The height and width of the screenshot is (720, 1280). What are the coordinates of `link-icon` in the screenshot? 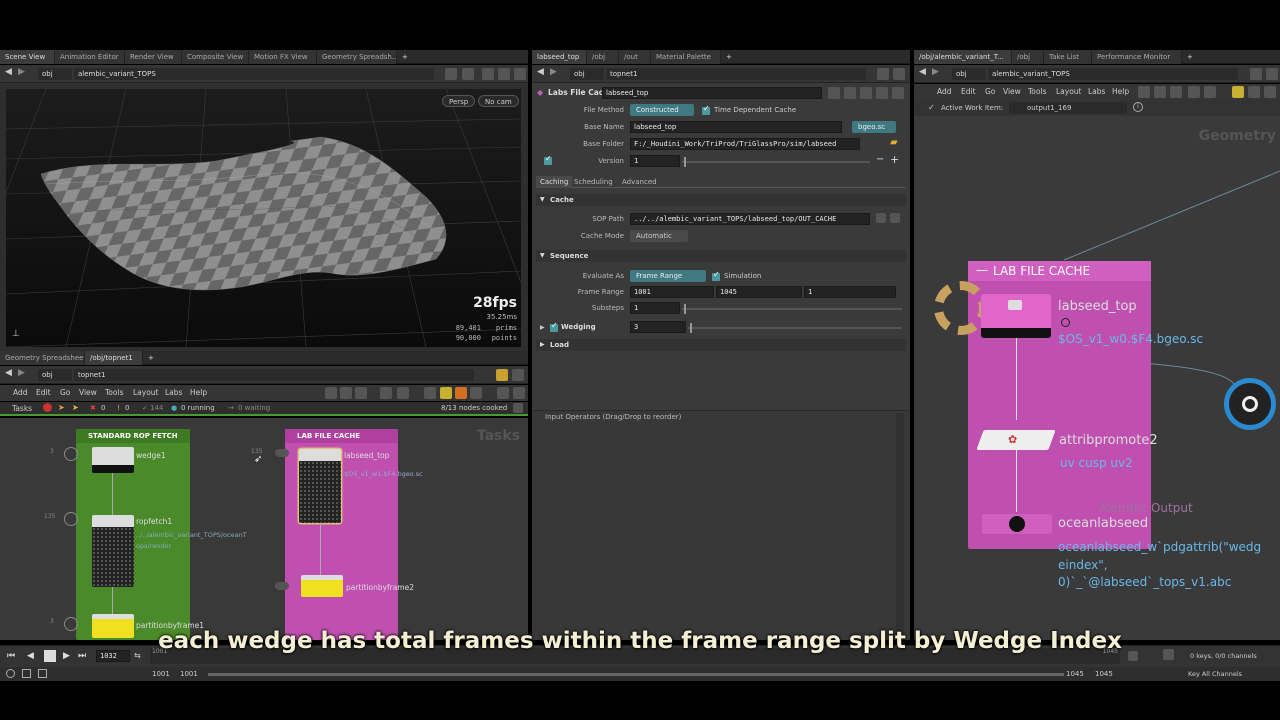 It's located at (468, 74).